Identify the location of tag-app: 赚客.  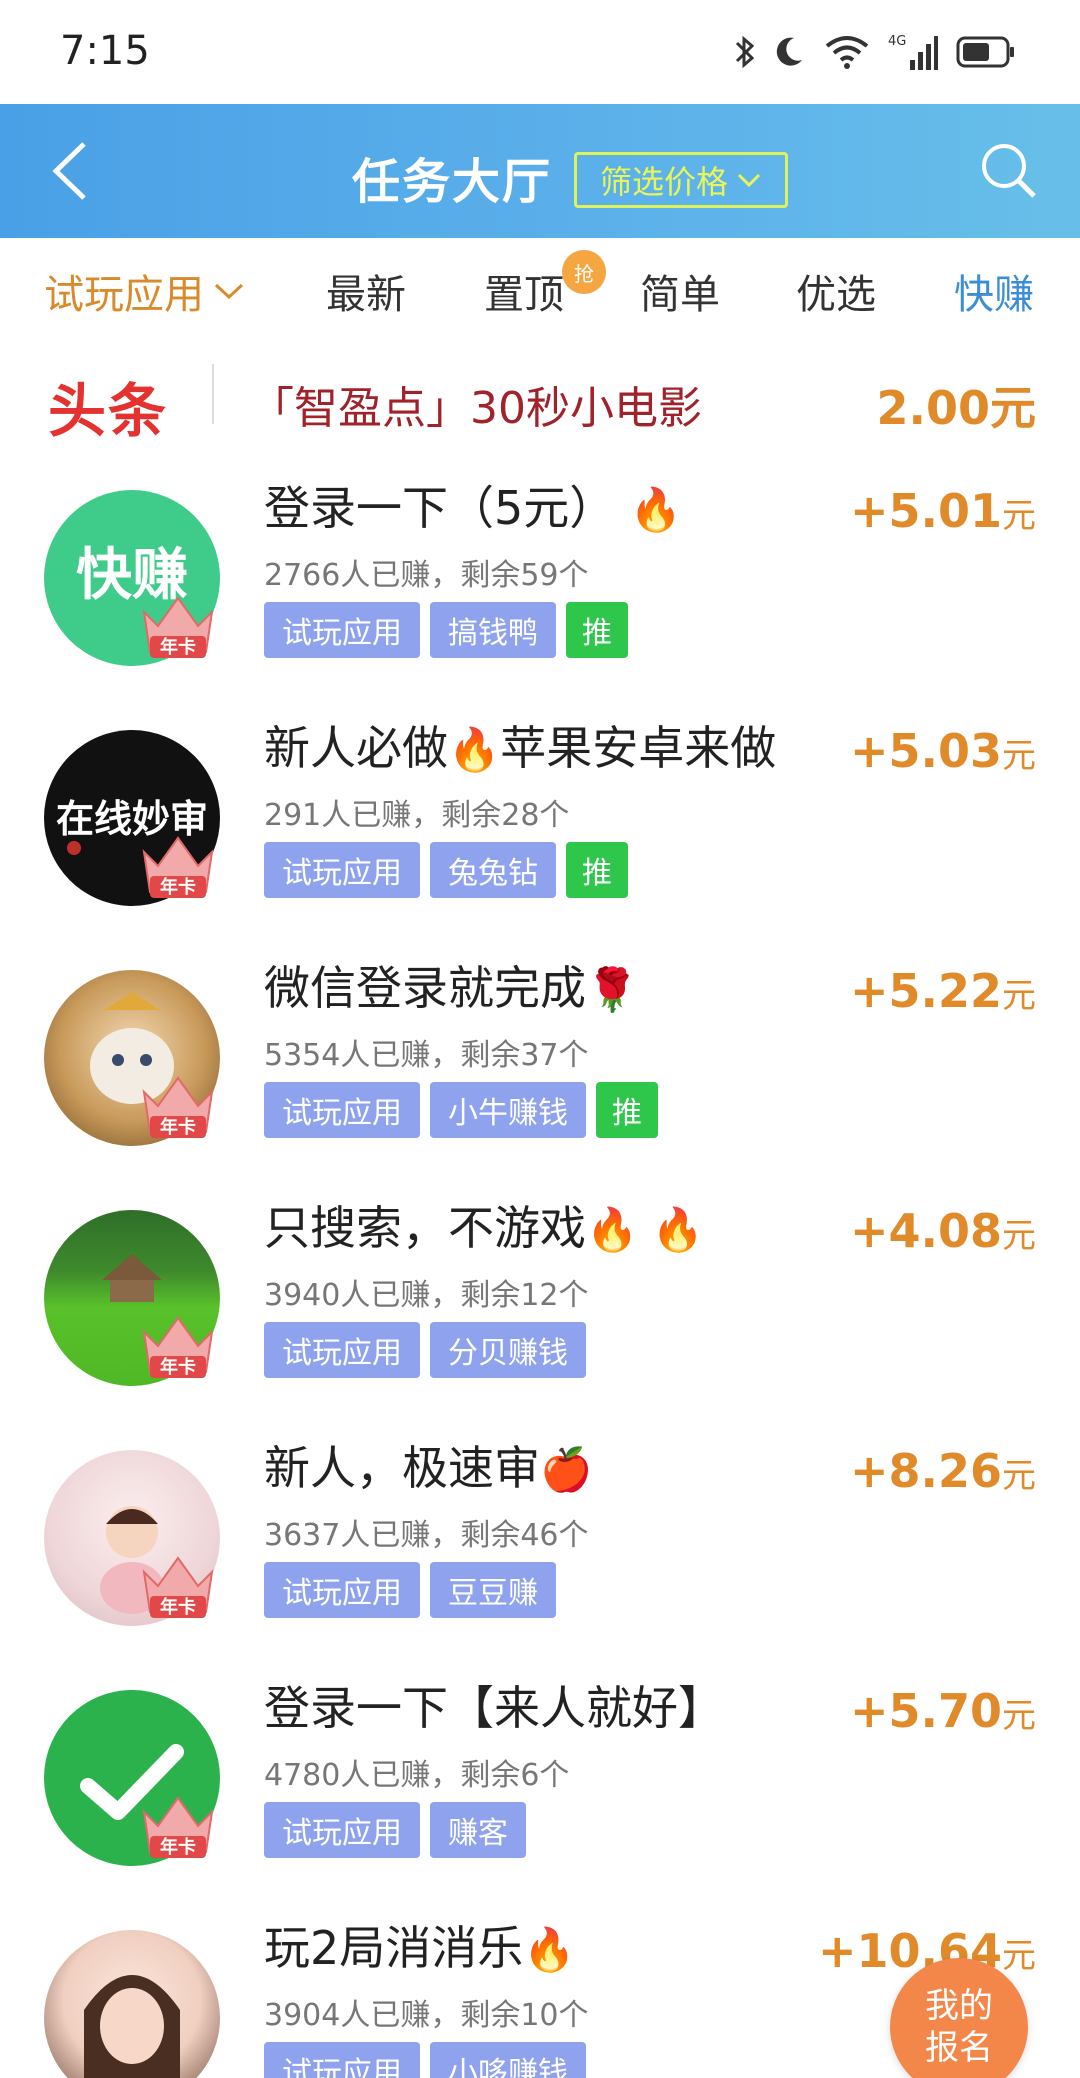
(478, 1830).